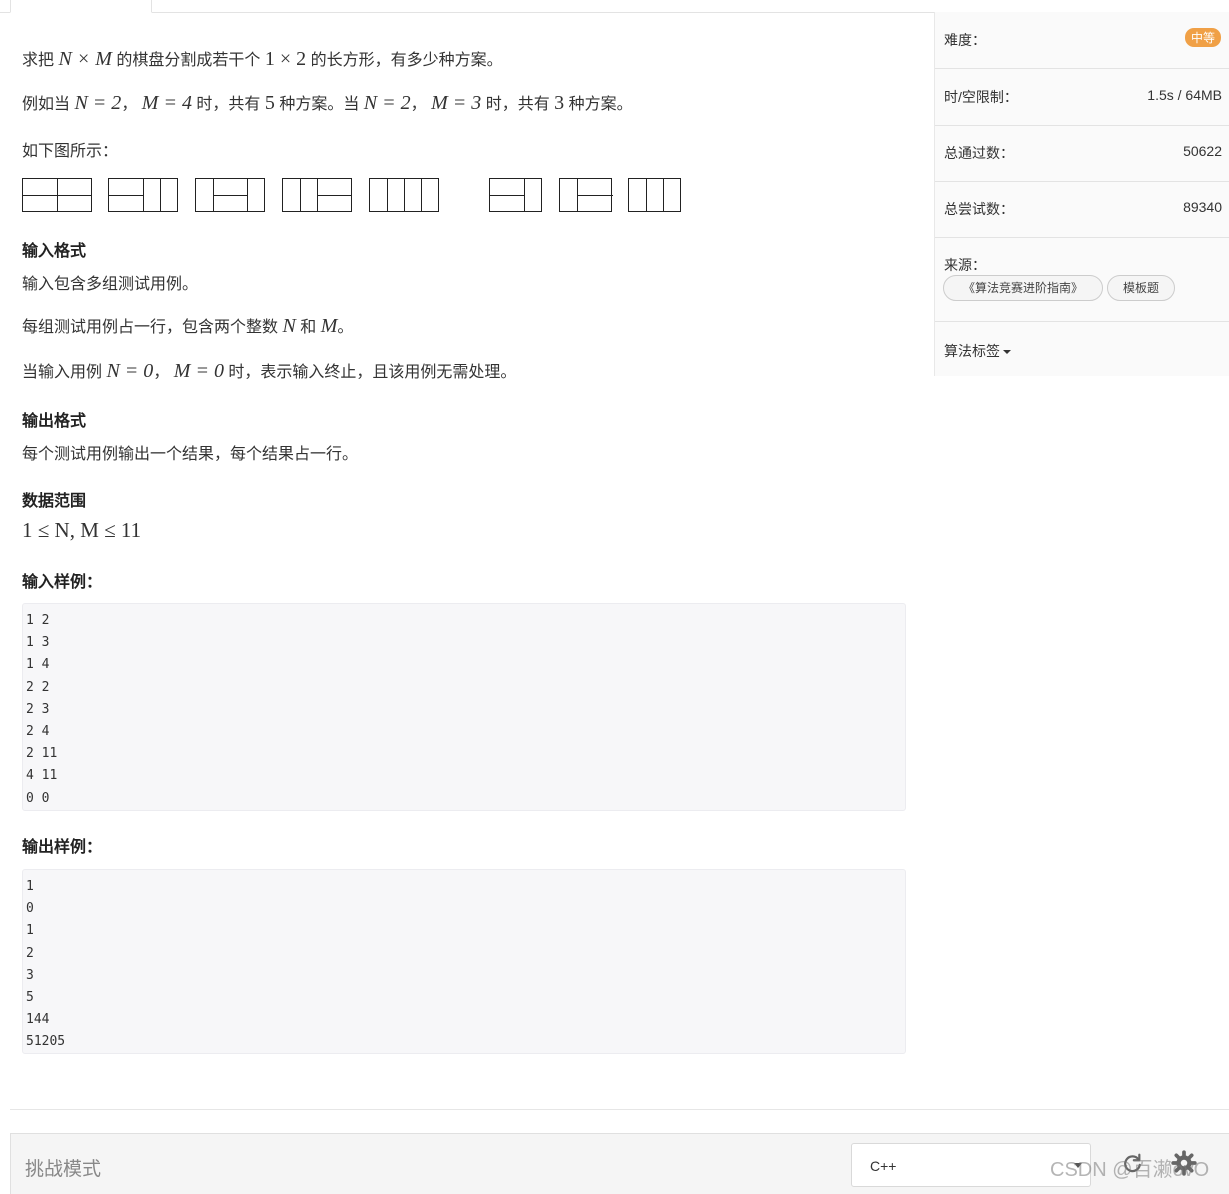 The height and width of the screenshot is (1194, 1229). Describe the element at coordinates (464, 961) in the screenshot. I see `sample-output-block: 1 0 1 2 3 5 144 51205` at that location.